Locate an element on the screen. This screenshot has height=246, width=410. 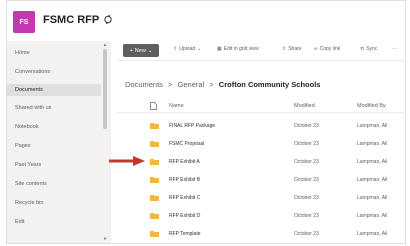
link-icon: ∞ is located at coordinates (316, 49).